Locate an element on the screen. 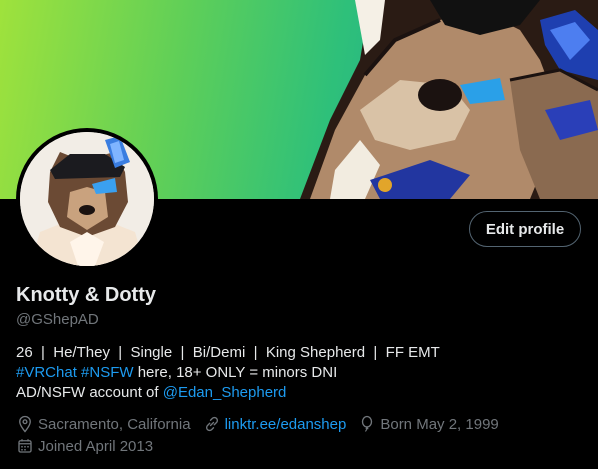 This screenshot has height=469, width=598. calendar-icon is located at coordinates (25, 446).